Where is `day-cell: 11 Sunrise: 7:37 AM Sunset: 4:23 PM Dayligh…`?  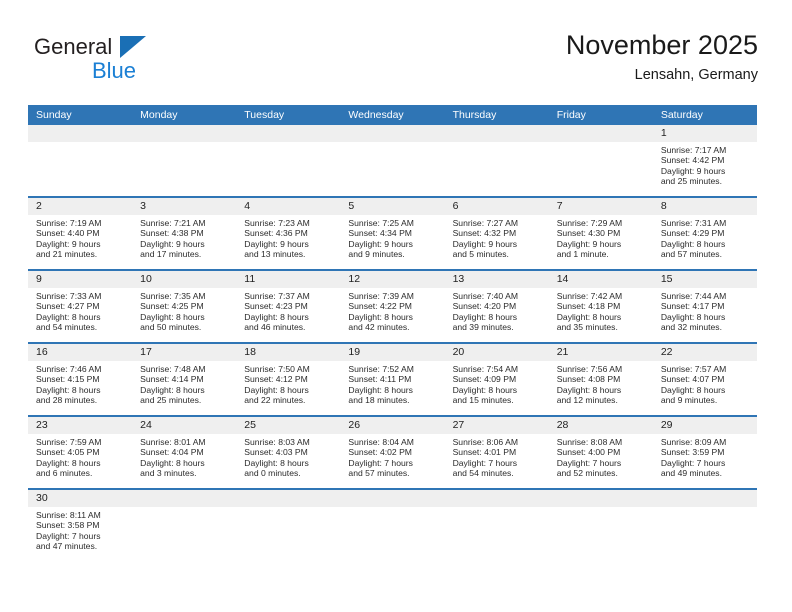 day-cell: 11 Sunrise: 7:37 AM Sunset: 4:23 PM Dayligh… is located at coordinates (288, 306).